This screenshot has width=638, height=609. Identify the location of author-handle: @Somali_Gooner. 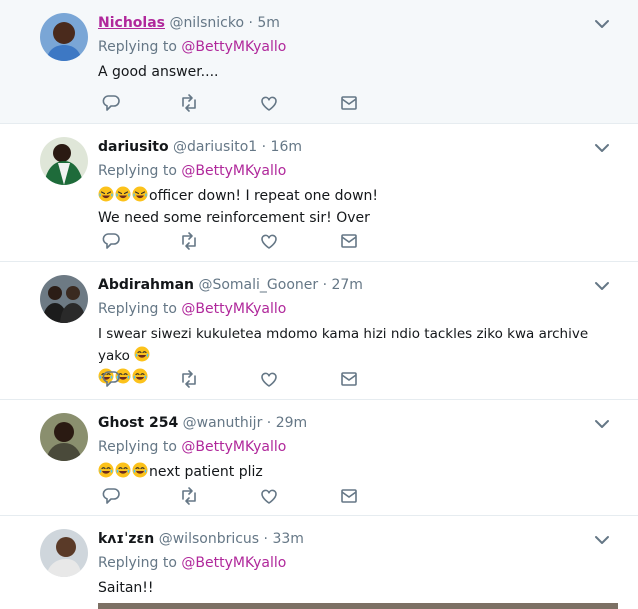
(258, 285).